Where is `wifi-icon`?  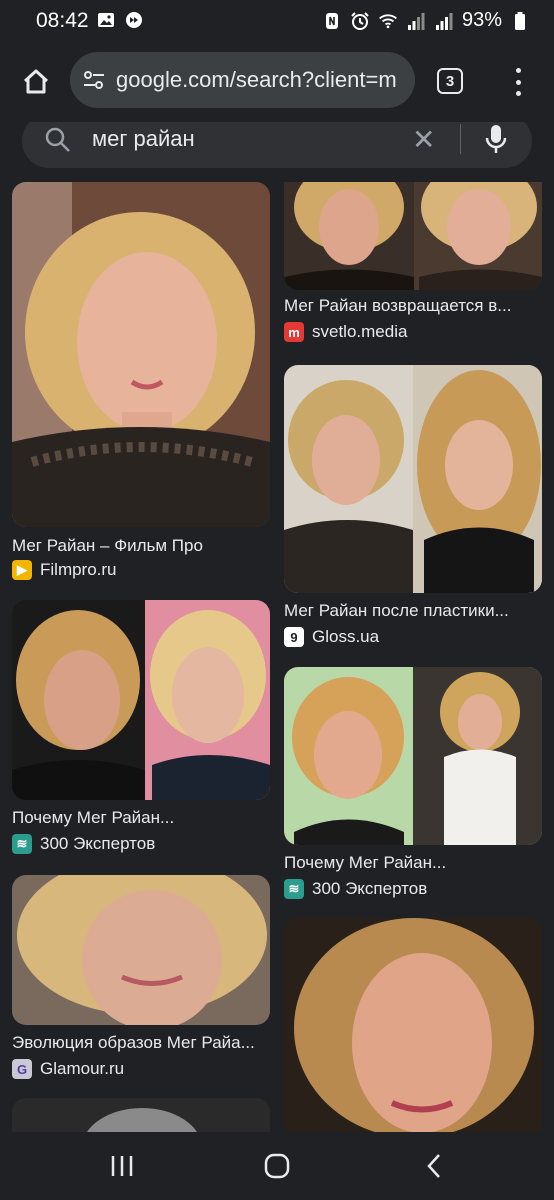
wifi-icon is located at coordinates (388, 21).